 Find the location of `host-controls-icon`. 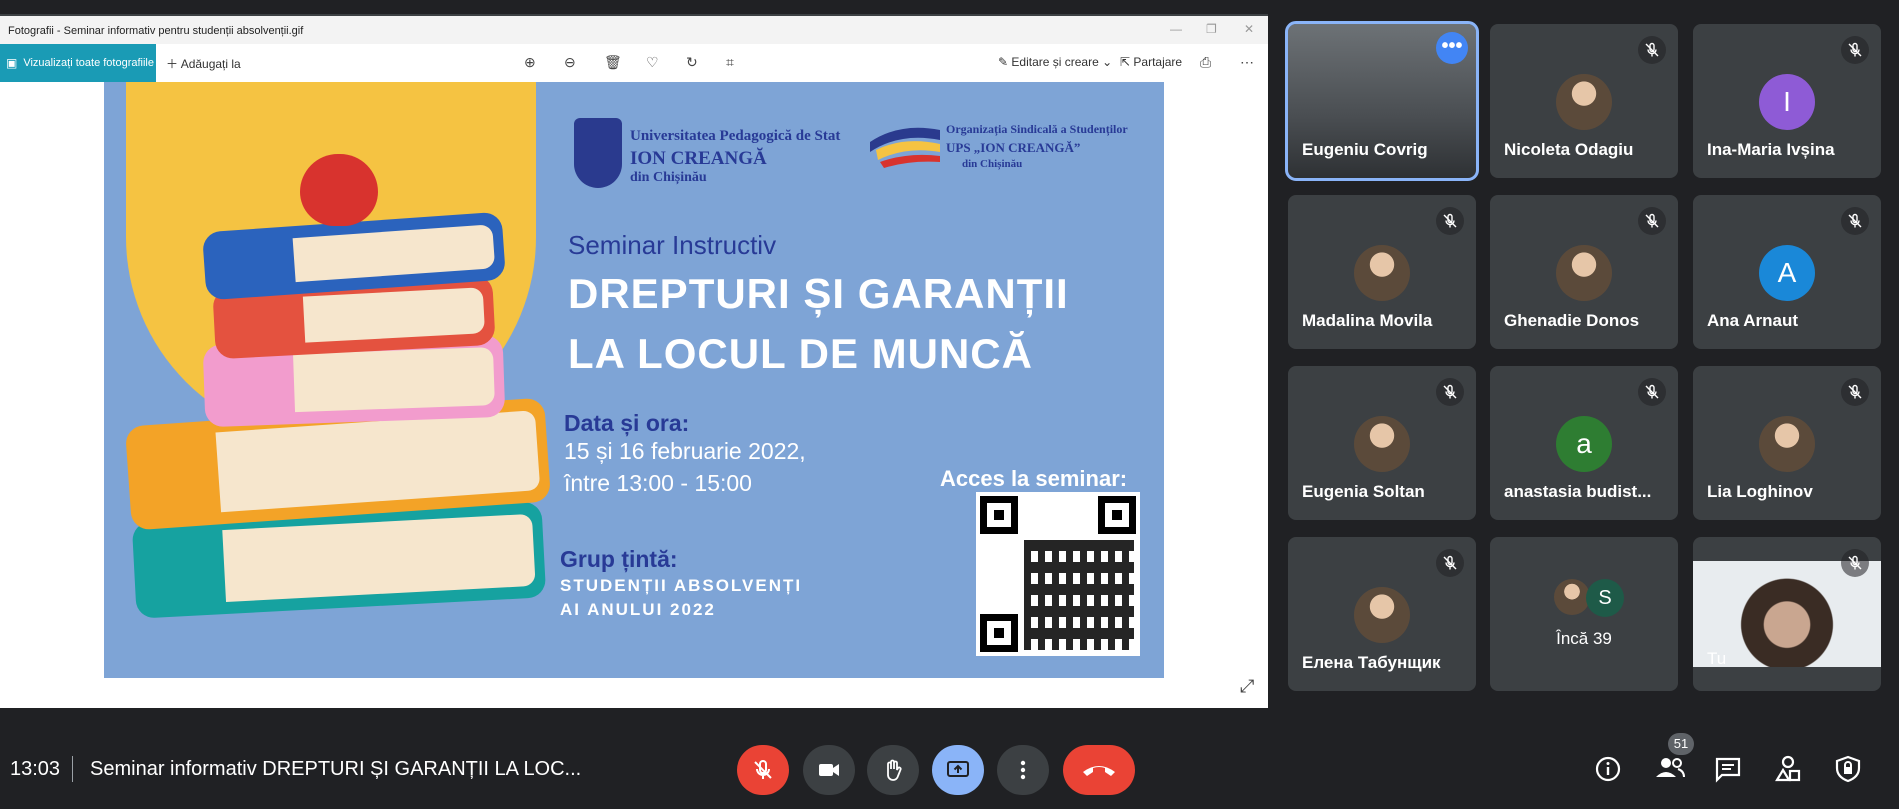

host-controls-icon is located at coordinates (1848, 769).